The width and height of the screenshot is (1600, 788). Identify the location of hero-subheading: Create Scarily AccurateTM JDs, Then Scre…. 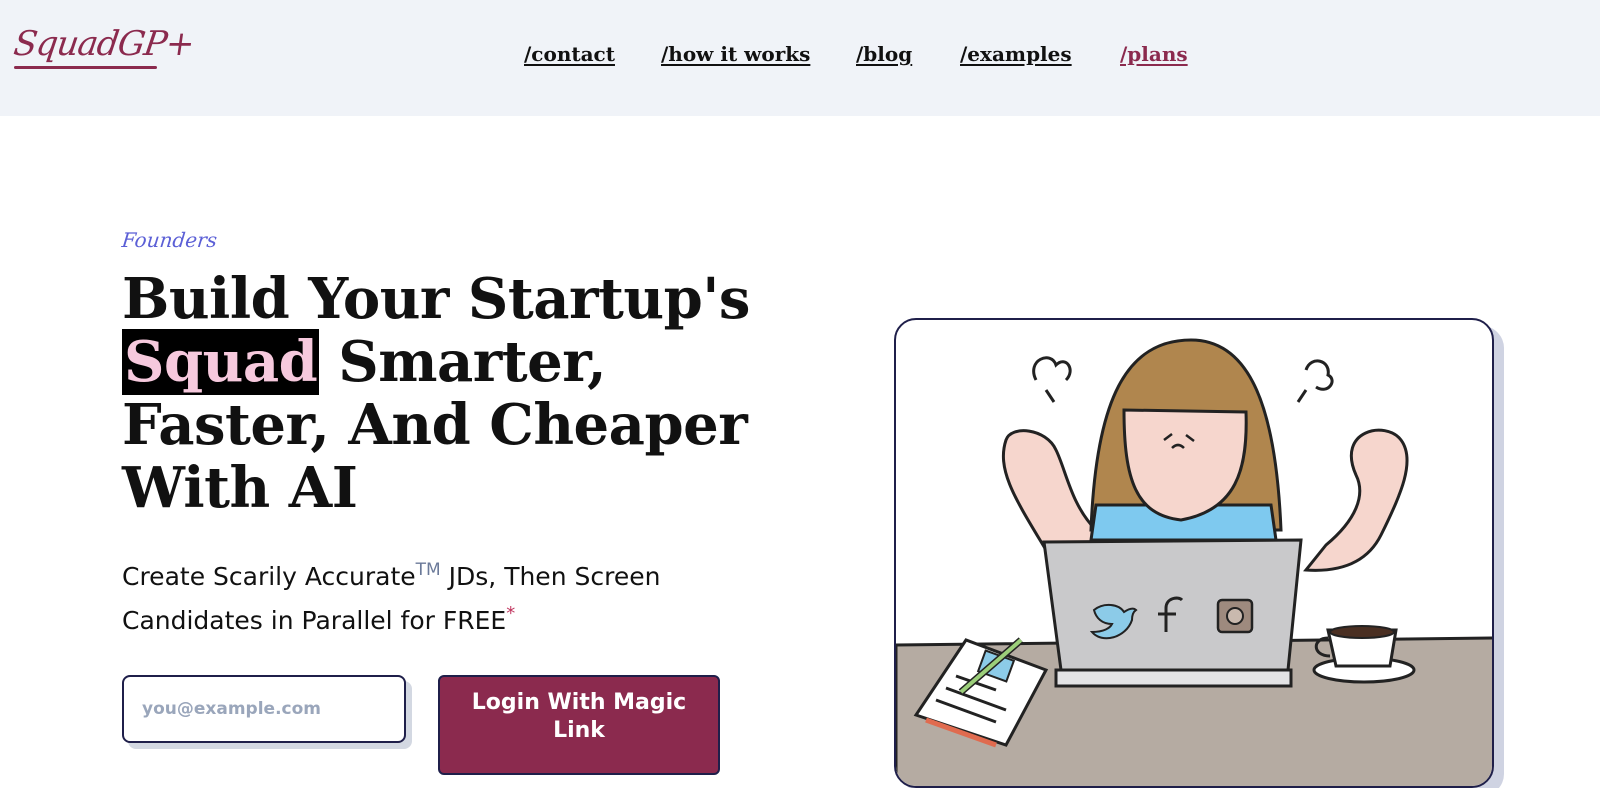
(422, 595).